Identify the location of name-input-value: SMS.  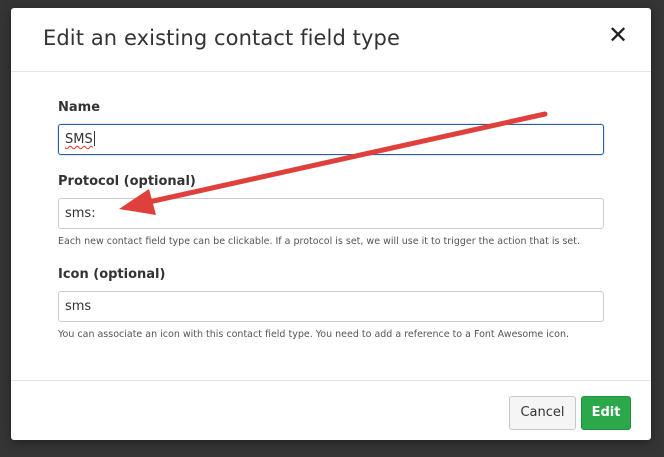
(79, 139).